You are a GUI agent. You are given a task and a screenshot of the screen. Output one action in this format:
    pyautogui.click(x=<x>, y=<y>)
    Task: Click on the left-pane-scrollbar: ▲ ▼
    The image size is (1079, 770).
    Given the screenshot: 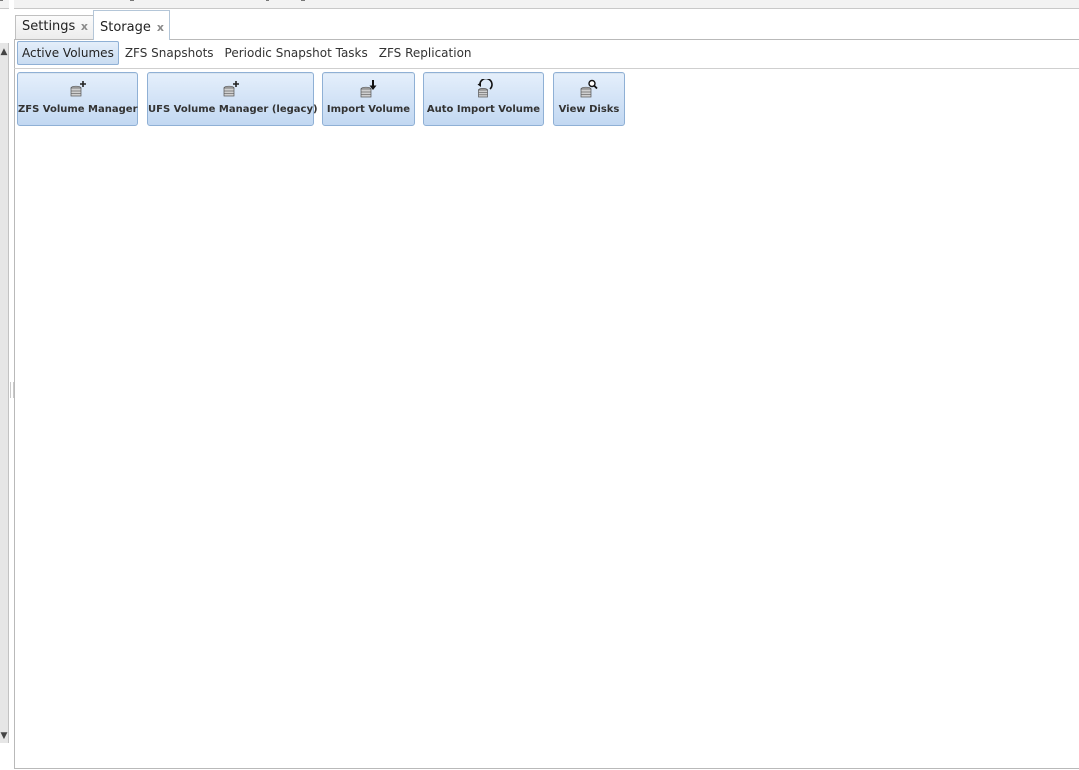 What is the action you would take?
    pyautogui.click(x=4, y=393)
    